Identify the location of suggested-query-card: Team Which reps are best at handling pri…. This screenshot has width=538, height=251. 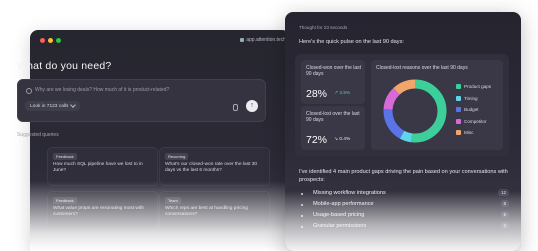
(214, 210).